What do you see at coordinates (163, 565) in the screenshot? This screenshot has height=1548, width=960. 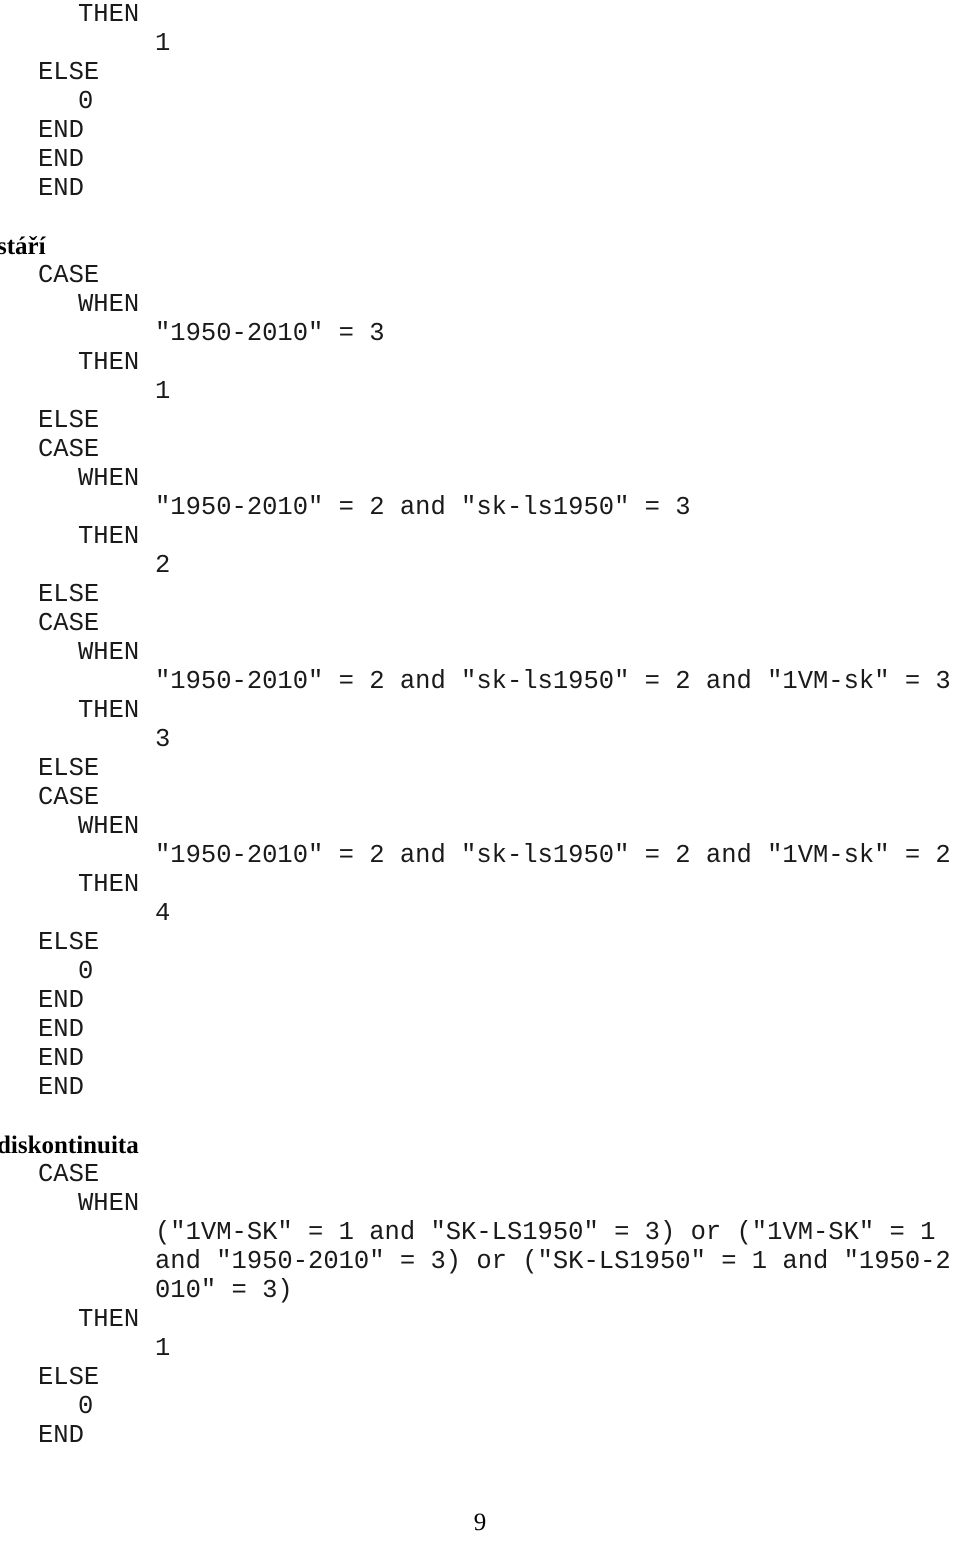 I see `code-line: 2` at bounding box center [163, 565].